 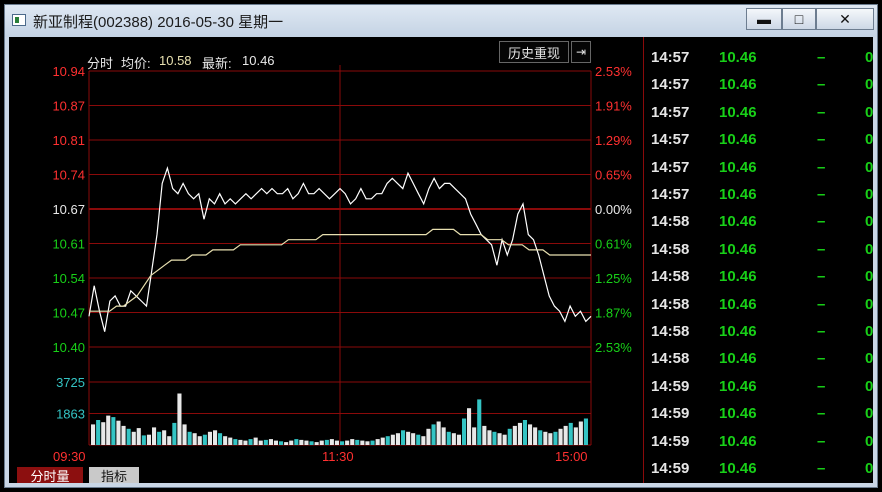 What do you see at coordinates (643, 260) in the screenshot?
I see `panel-divider` at bounding box center [643, 260].